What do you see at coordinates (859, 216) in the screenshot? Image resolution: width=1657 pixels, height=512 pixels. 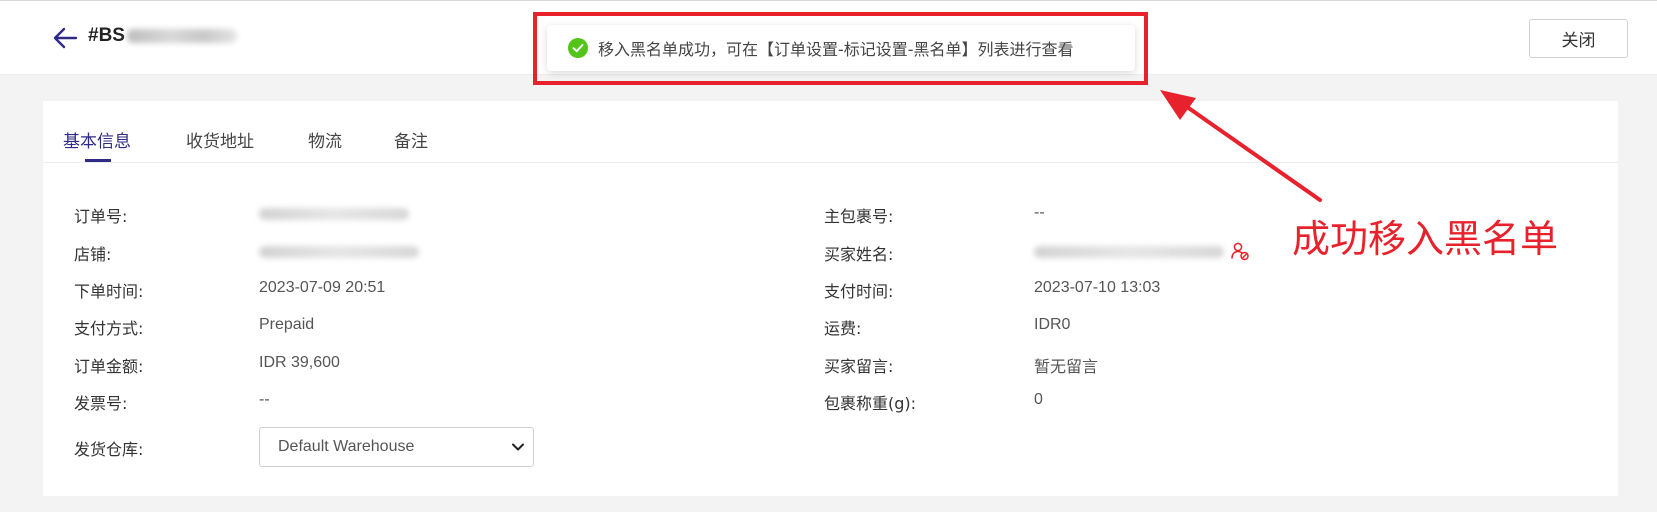 I see `main-package-label: 主包裹号:` at bounding box center [859, 216].